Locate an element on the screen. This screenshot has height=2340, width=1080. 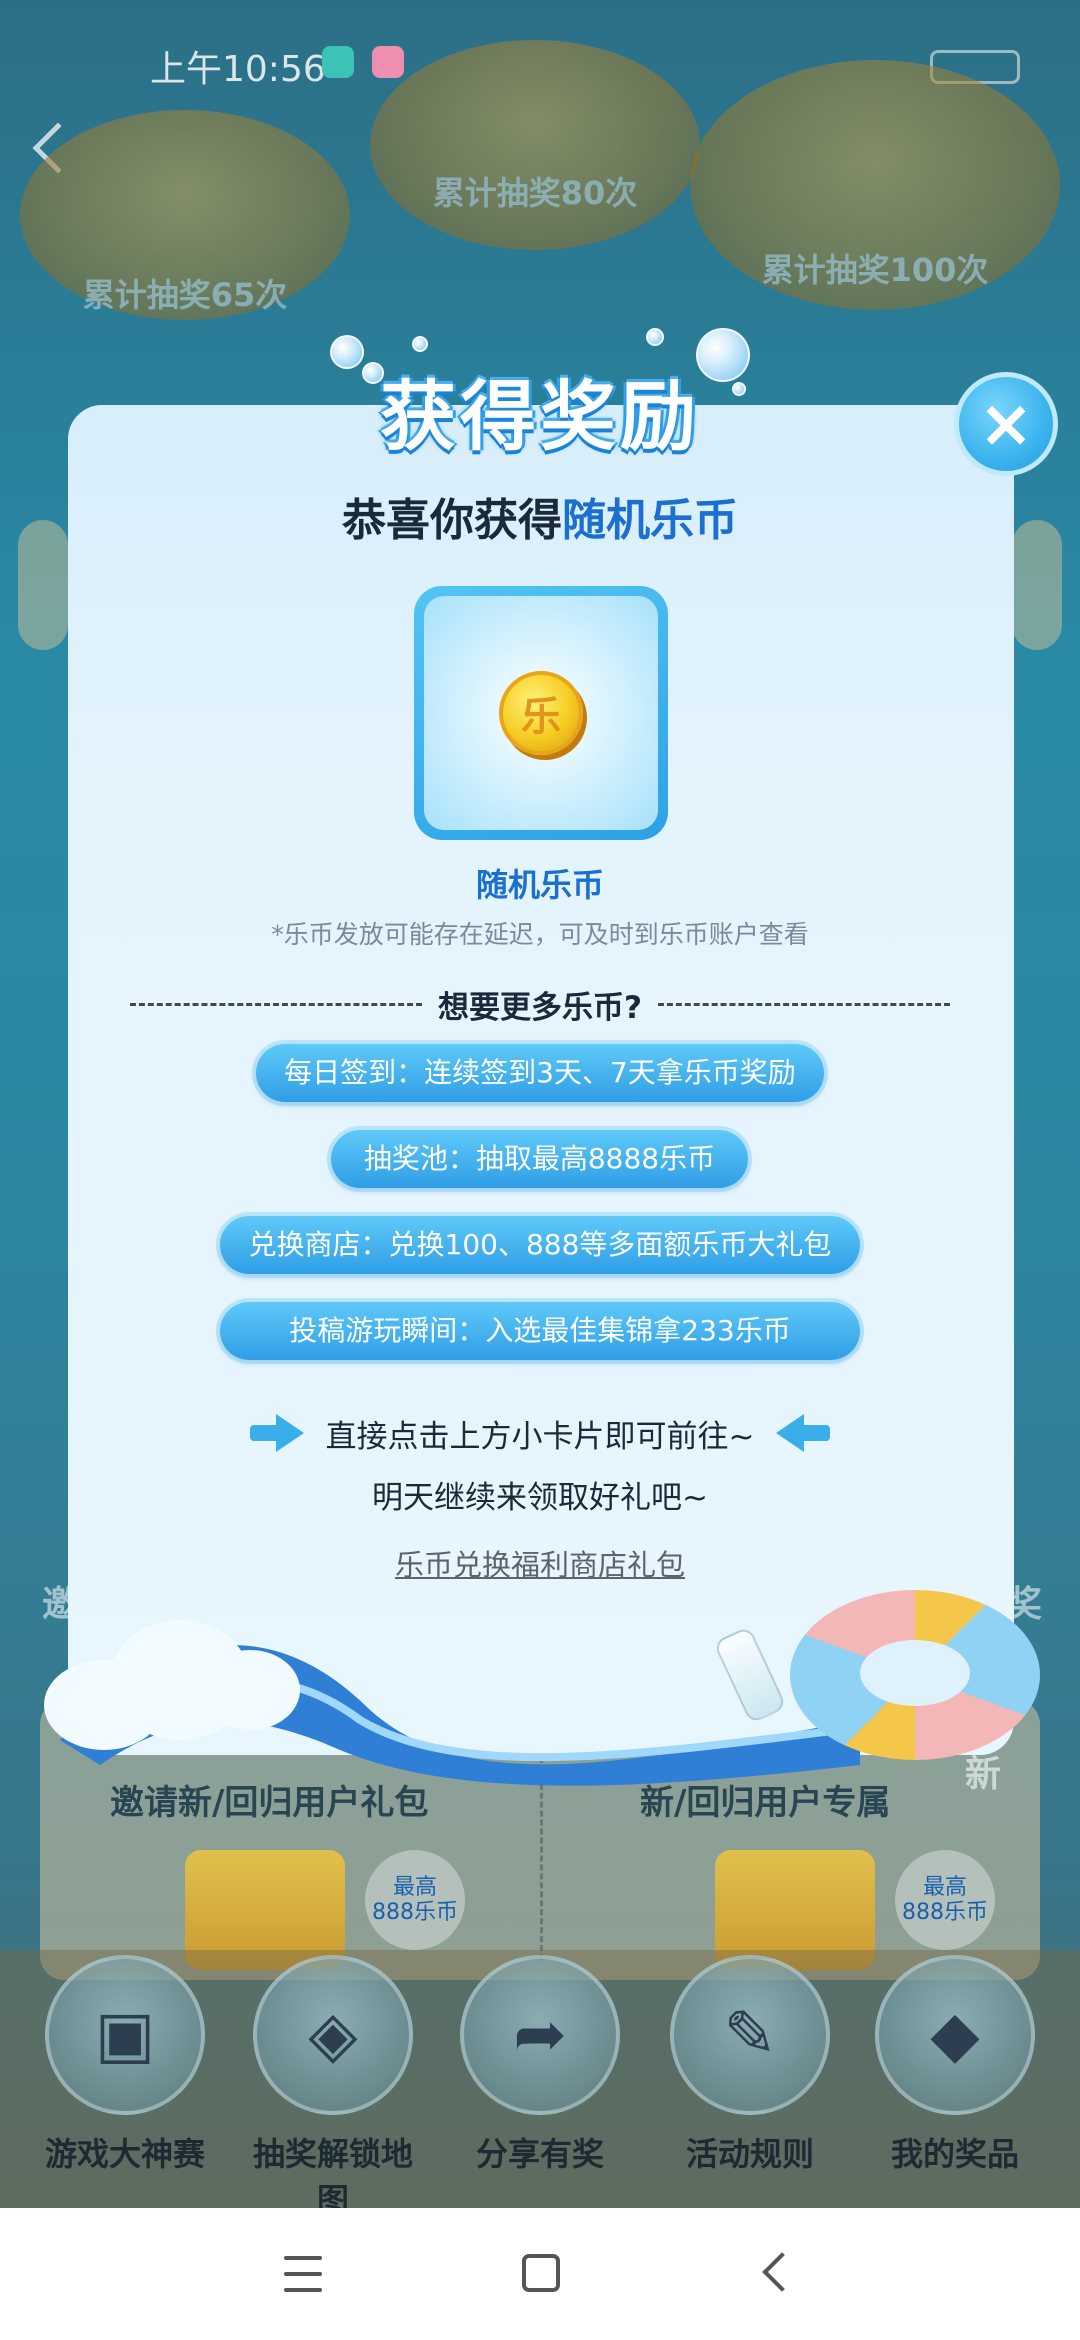
hint-row: 直接点击上方小卡片即可前往~ is located at coordinates (540, 1433).